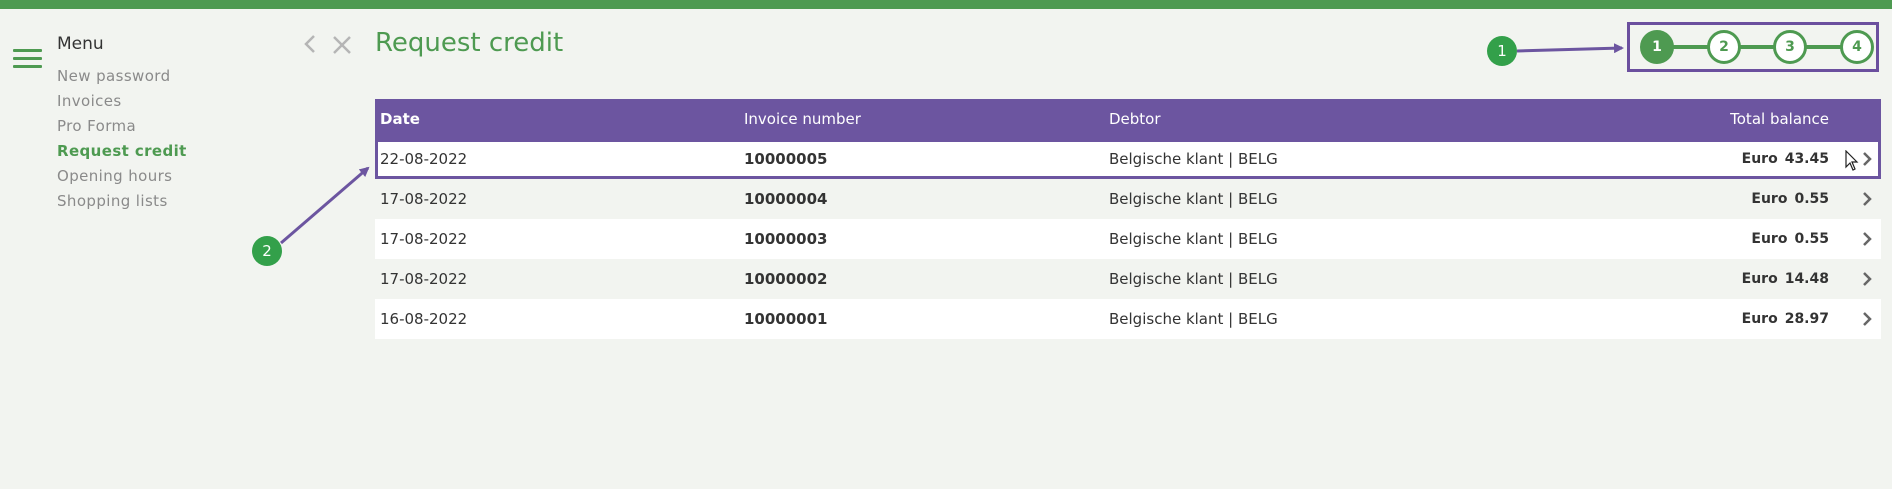  I want to click on step-3: 3, so click(1790, 47).